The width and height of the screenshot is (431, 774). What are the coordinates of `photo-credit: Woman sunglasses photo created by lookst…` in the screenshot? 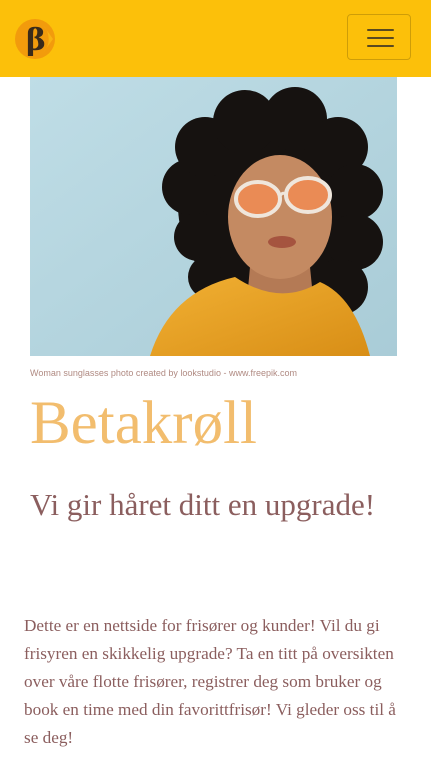 It's located at (163, 373).